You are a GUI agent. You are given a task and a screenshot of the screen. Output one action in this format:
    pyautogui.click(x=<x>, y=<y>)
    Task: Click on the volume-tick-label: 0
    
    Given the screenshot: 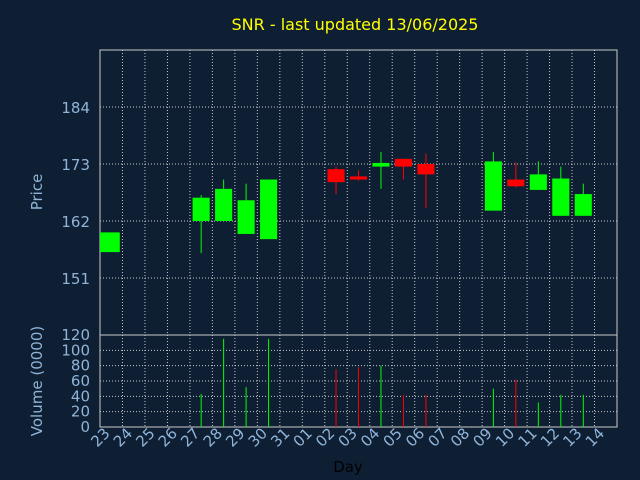 What is the action you would take?
    pyautogui.click(x=85, y=427)
    